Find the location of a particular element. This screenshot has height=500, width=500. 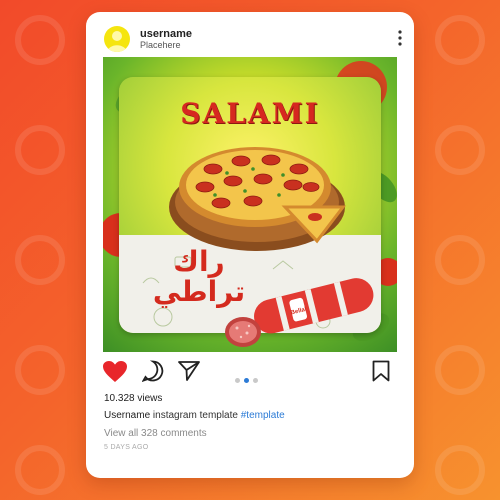

caption-text: instagram template is located at coordinates (195, 415).